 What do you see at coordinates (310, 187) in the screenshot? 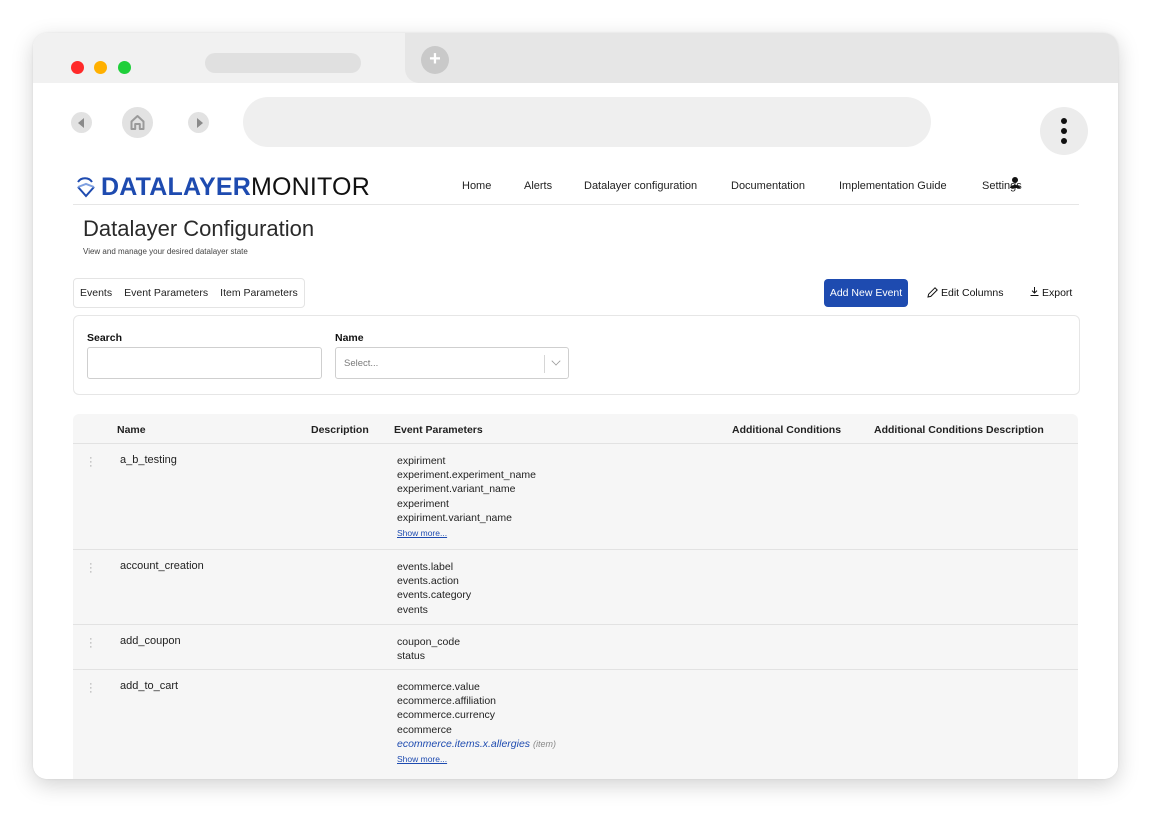
I see `logo-text-light: MONITOR` at bounding box center [310, 187].